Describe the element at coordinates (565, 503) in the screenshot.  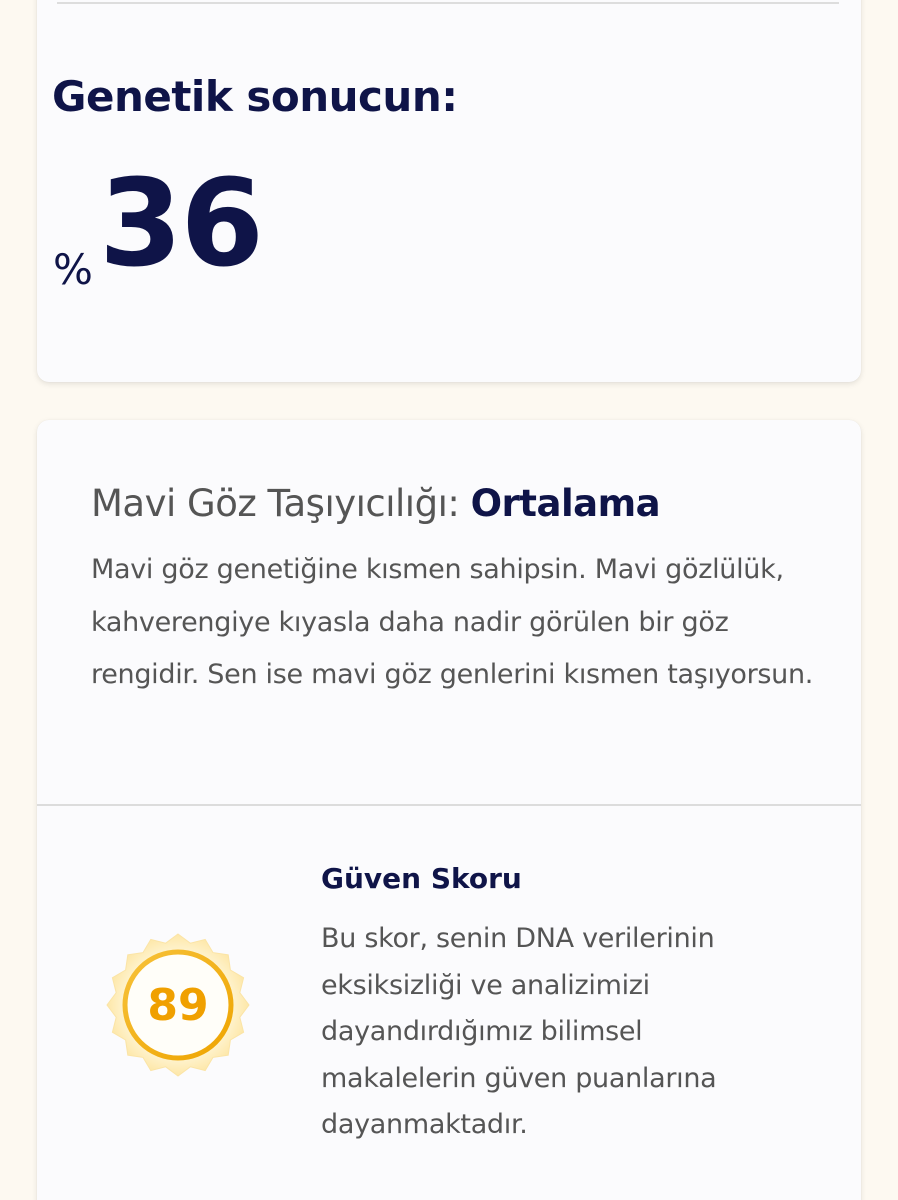
I see `trait-level: Ortalama` at that location.